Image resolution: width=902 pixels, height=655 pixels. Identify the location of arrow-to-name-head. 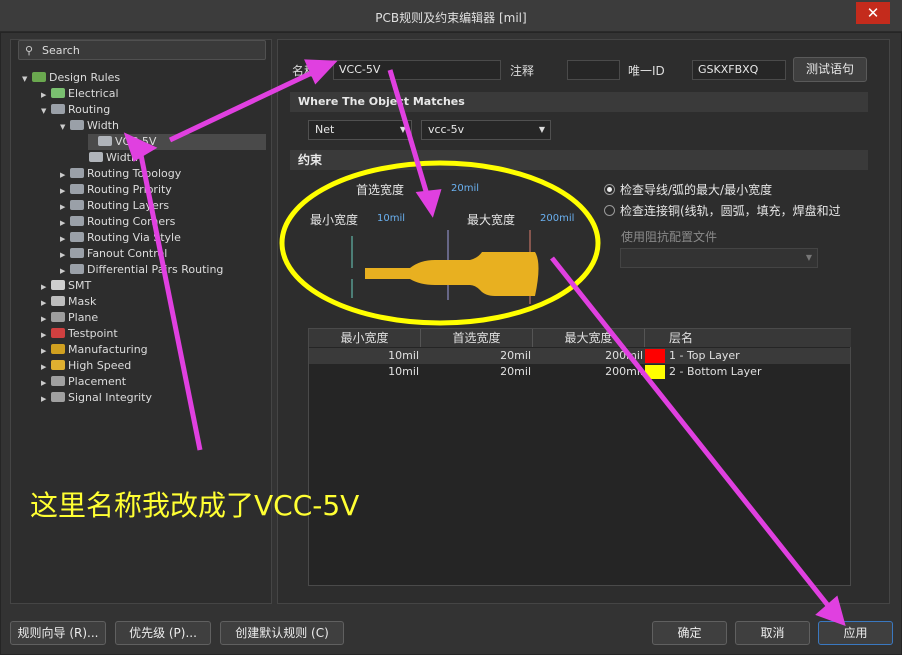
(321, 72).